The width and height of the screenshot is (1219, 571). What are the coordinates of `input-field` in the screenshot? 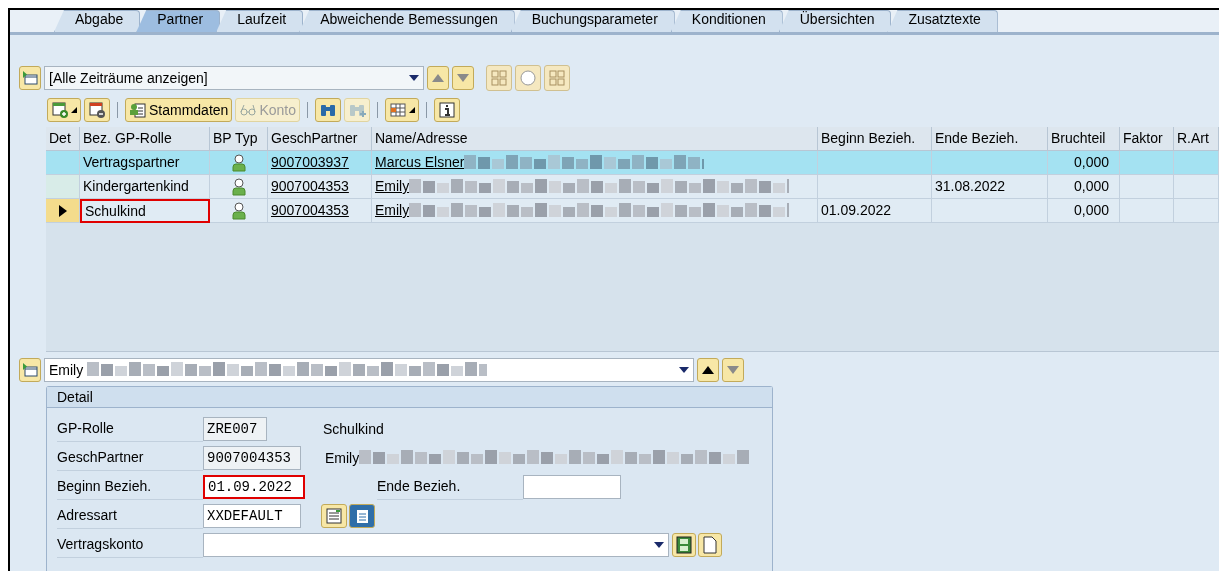 It's located at (572, 487).